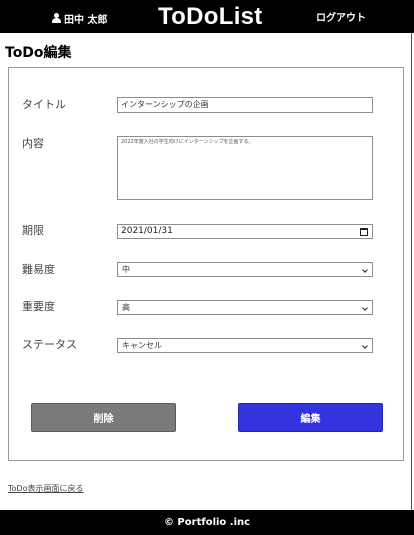 This screenshot has height=535, width=414. What do you see at coordinates (245, 269) in the screenshot?
I see `difficulty-select: 中` at bounding box center [245, 269].